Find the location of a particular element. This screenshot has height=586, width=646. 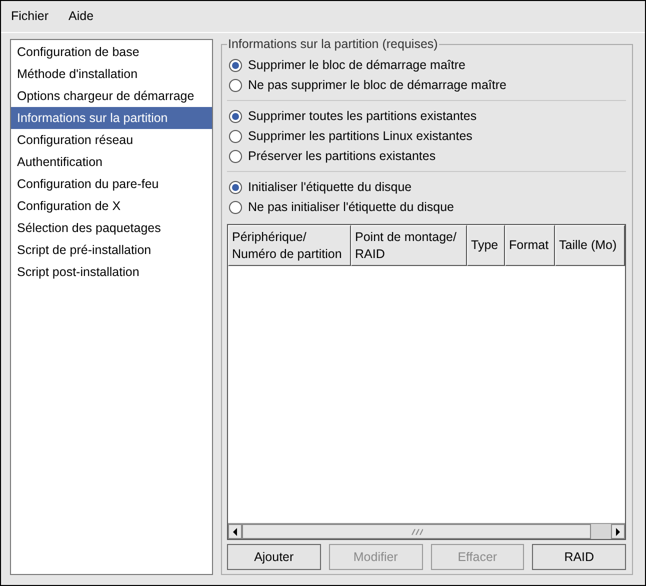

scroll-thumb is located at coordinates (416, 531).